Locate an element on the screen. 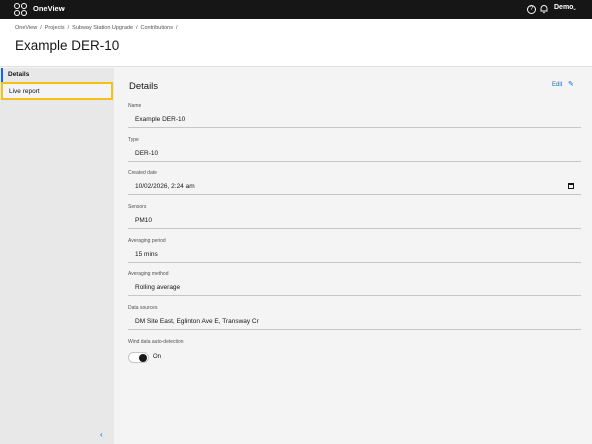 The height and width of the screenshot is (444, 592). field-label: Averaging period is located at coordinates (147, 241).